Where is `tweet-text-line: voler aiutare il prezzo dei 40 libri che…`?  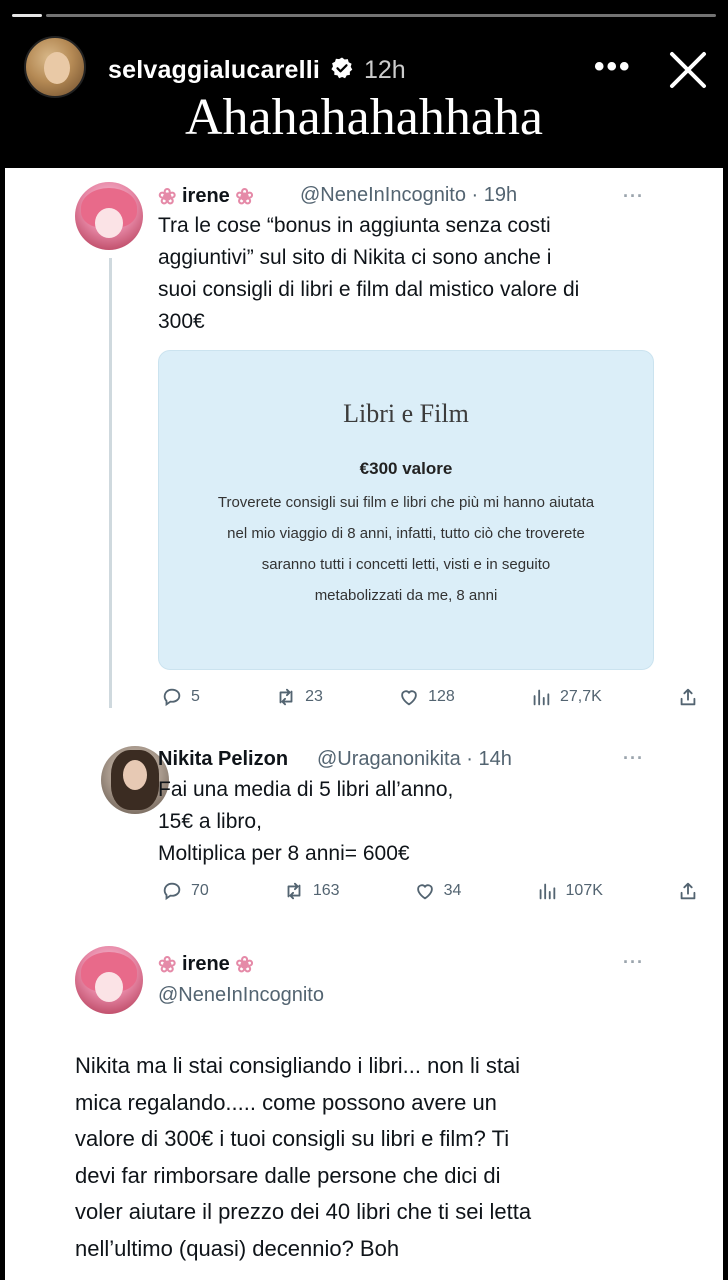 tweet-text-line: voler aiutare il prezzo dei 40 libri che… is located at coordinates (303, 1211).